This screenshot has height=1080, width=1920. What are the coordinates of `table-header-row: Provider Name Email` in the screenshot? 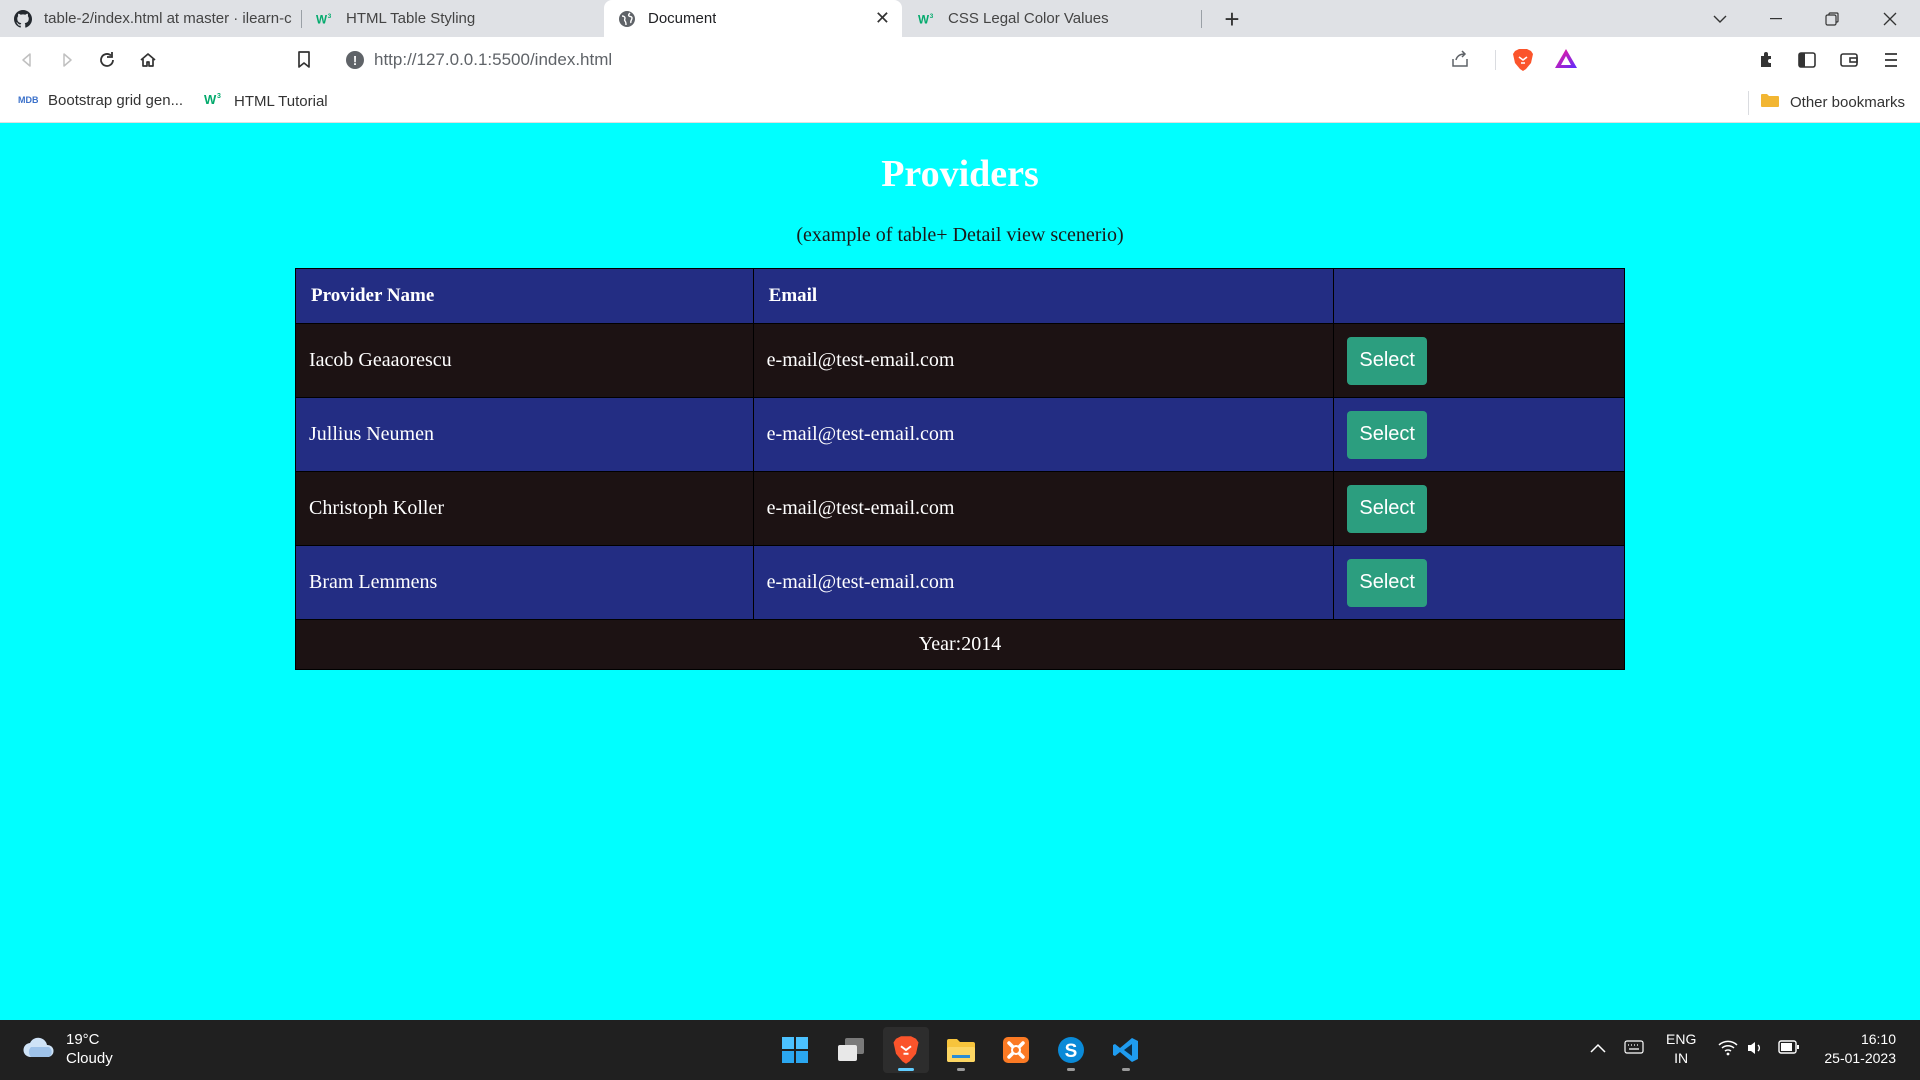 It's located at (960, 296).